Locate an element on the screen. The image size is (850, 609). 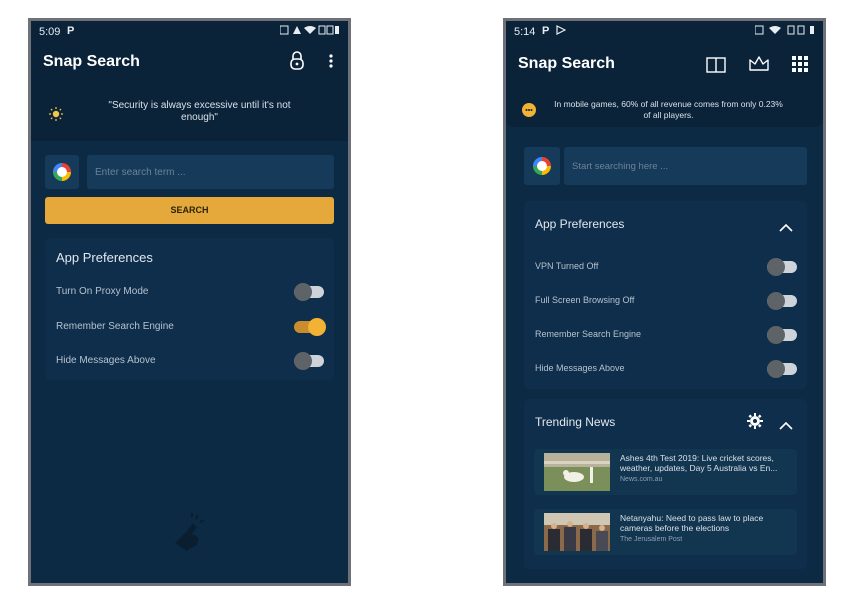
status-bar: 5:09 P is located at coordinates (189, 33).